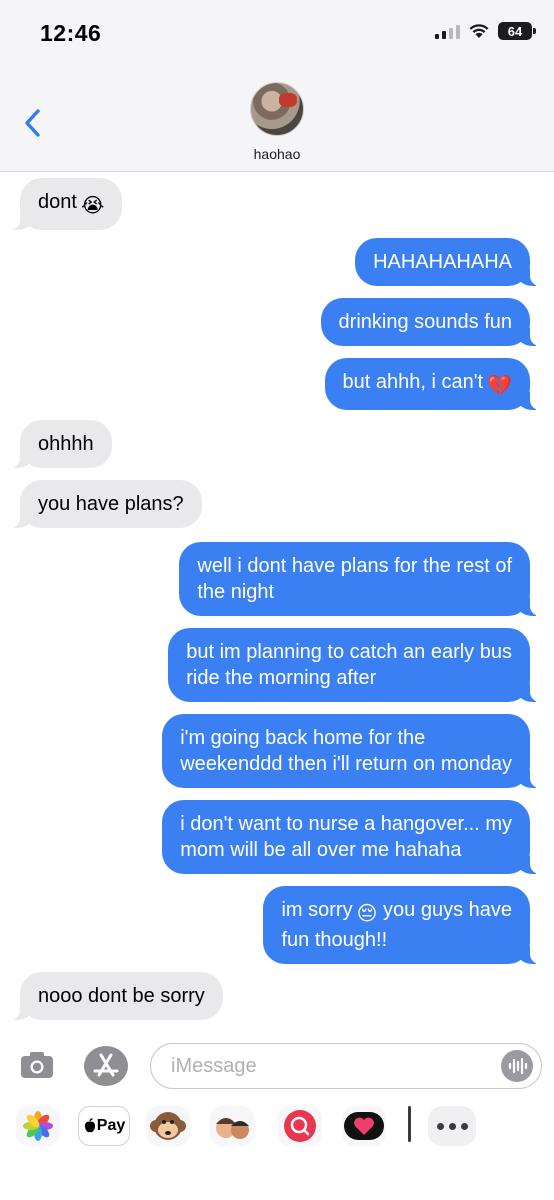  What do you see at coordinates (37, 1065) in the screenshot?
I see `camera-icon` at bounding box center [37, 1065].